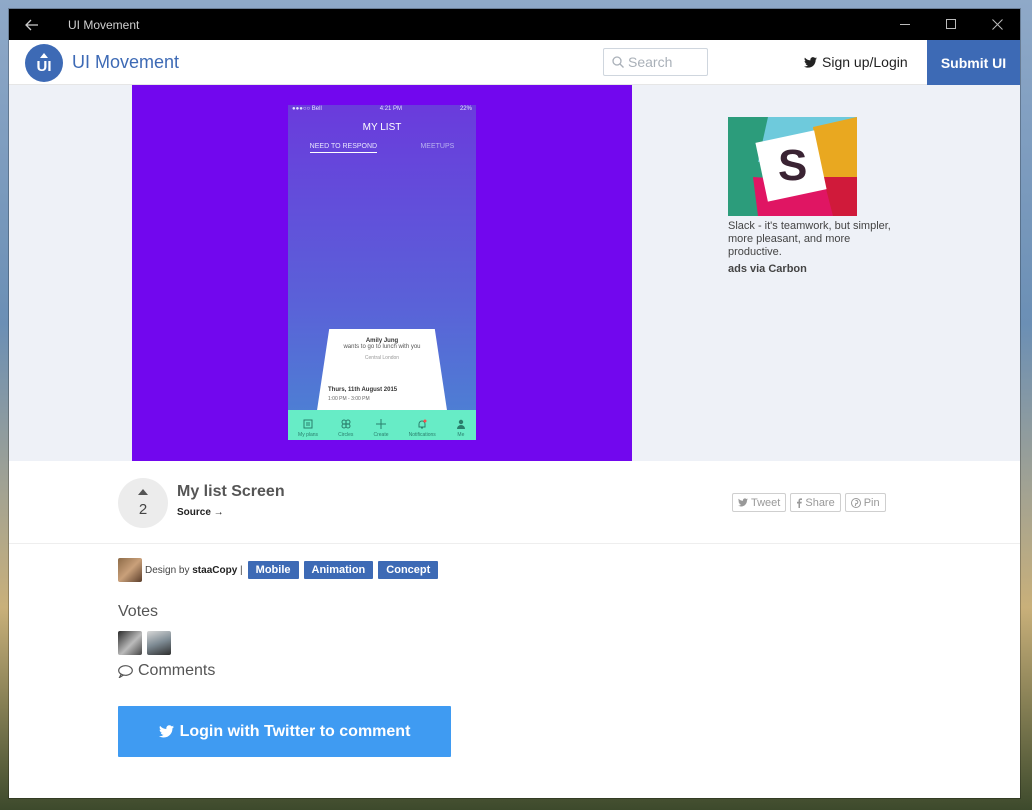 Image resolution: width=1032 pixels, height=810 pixels. I want to click on tweet-button: Tweet, so click(759, 502).